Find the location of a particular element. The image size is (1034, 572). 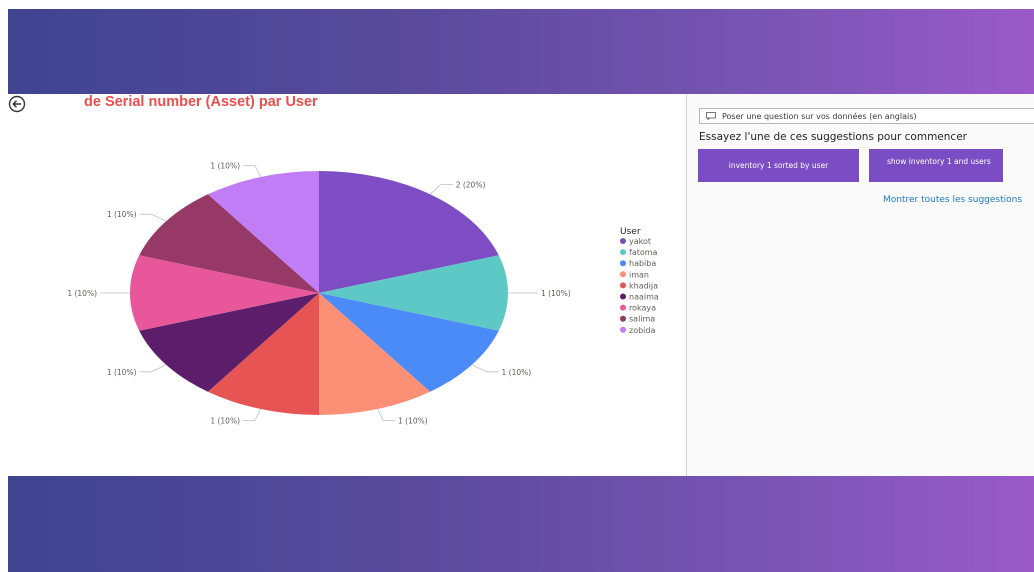

suggestion-button-show: show inventory 1 and users is located at coordinates (936, 165).